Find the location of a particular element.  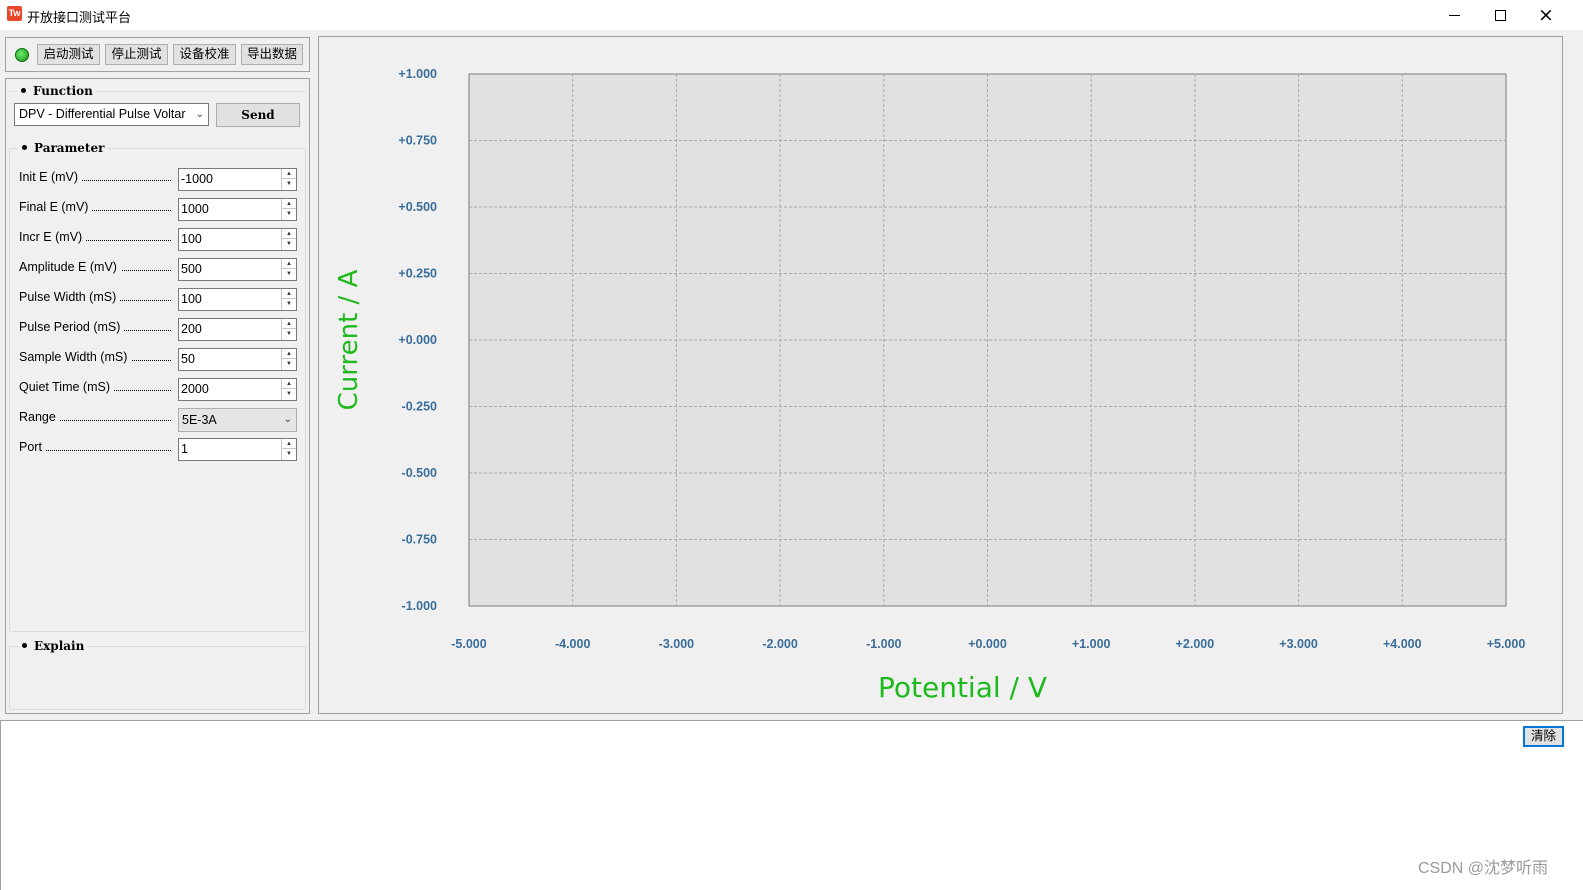

param-row-quiet-time: Quiet Time (mS) 2000 ▲ ▼ is located at coordinates (160, 390).